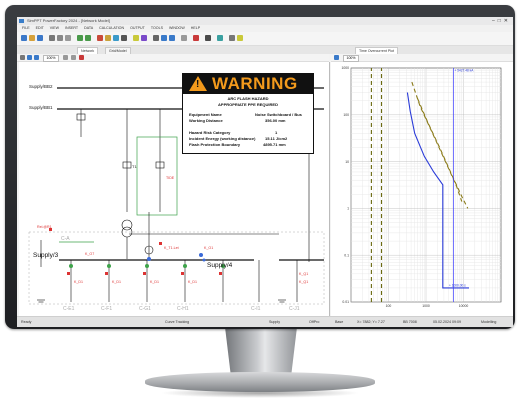 The width and height of the screenshot is (520, 414). Describe the element at coordinates (276, 132) in the screenshot. I see `warning-row-value: 1` at that location.